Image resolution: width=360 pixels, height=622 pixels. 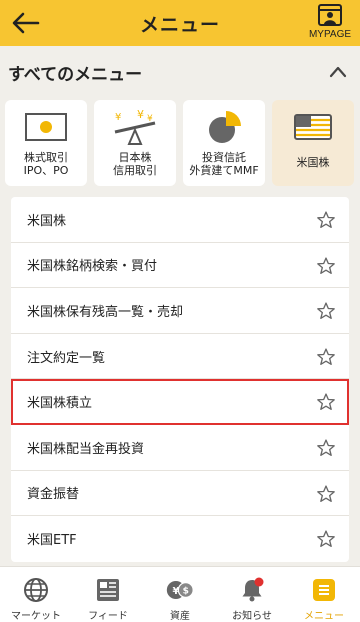 I want to click on nav-notifications: お知らせ, so click(x=252, y=594).